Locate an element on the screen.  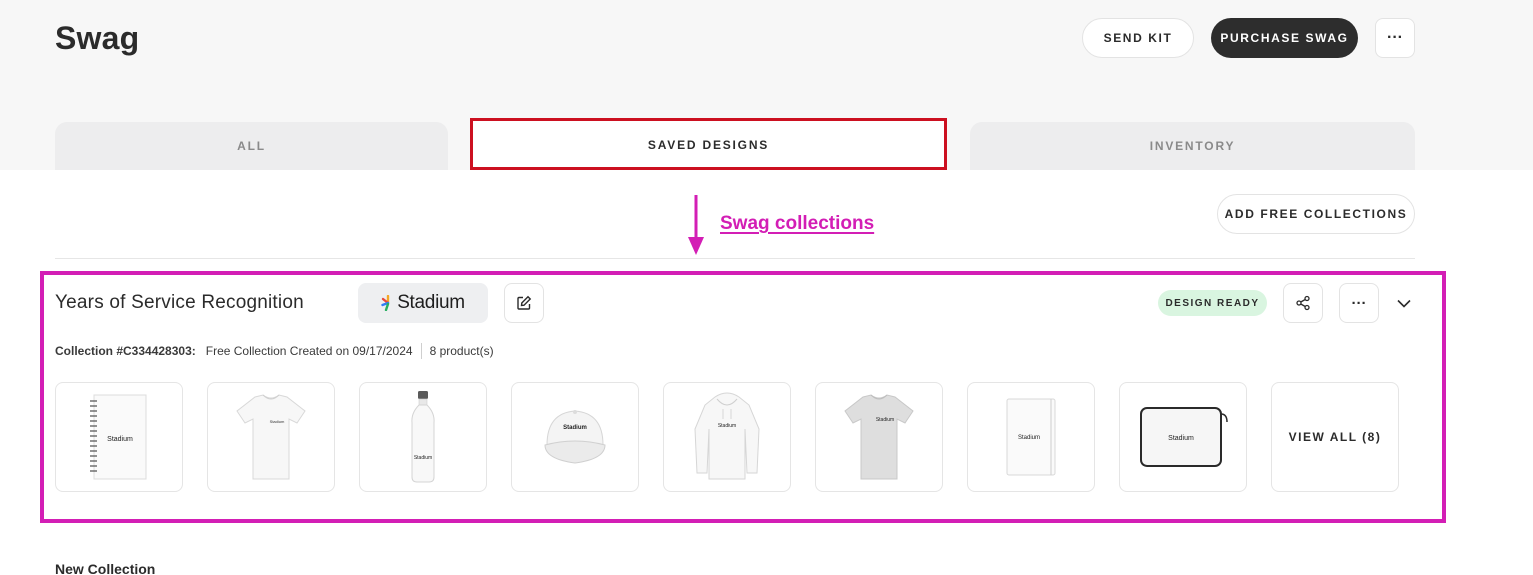
product-card-notebook: Stadium is located at coordinates (119, 437).